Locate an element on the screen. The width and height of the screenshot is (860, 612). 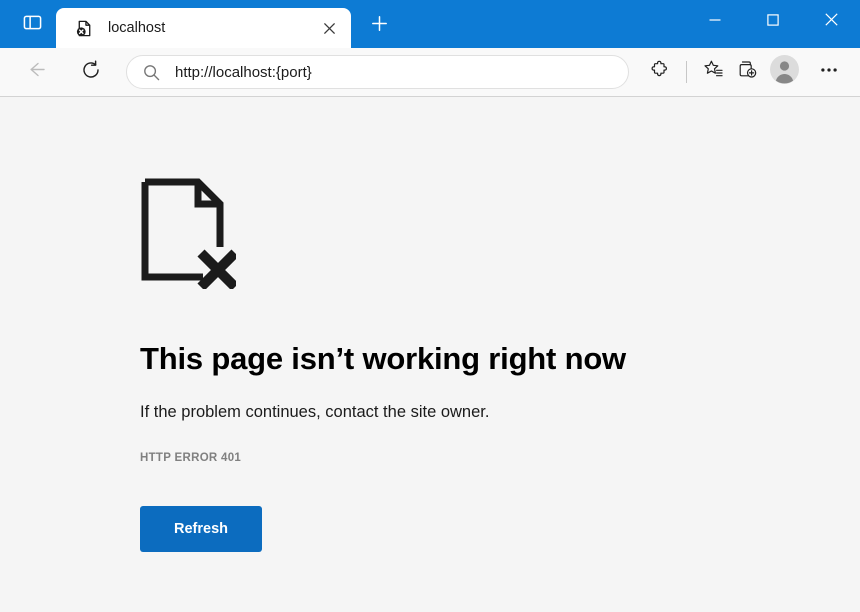
title-bar: localhost is located at coordinates (430, 24).